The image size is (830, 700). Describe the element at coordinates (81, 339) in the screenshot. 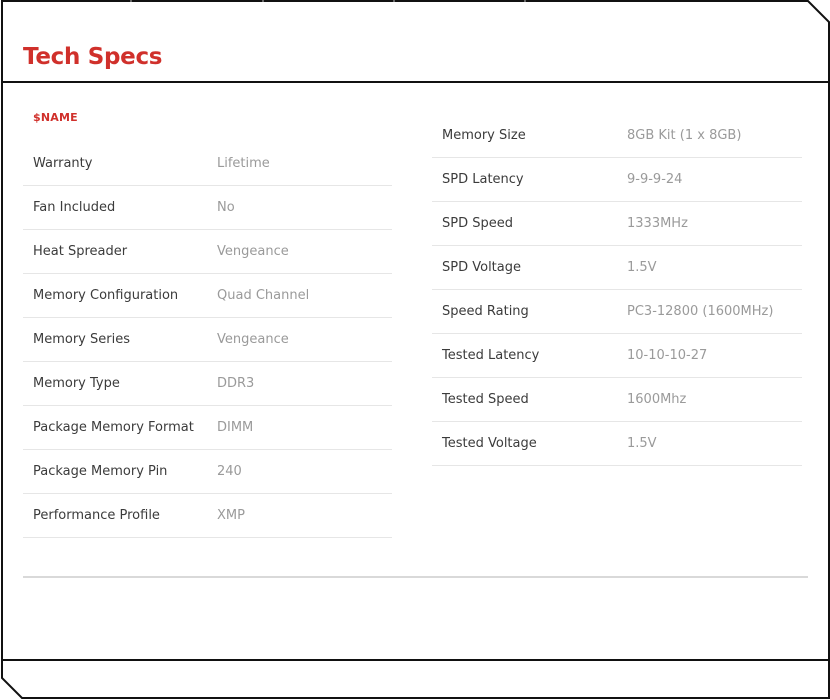

I see `spec-label: Memory Series` at that location.